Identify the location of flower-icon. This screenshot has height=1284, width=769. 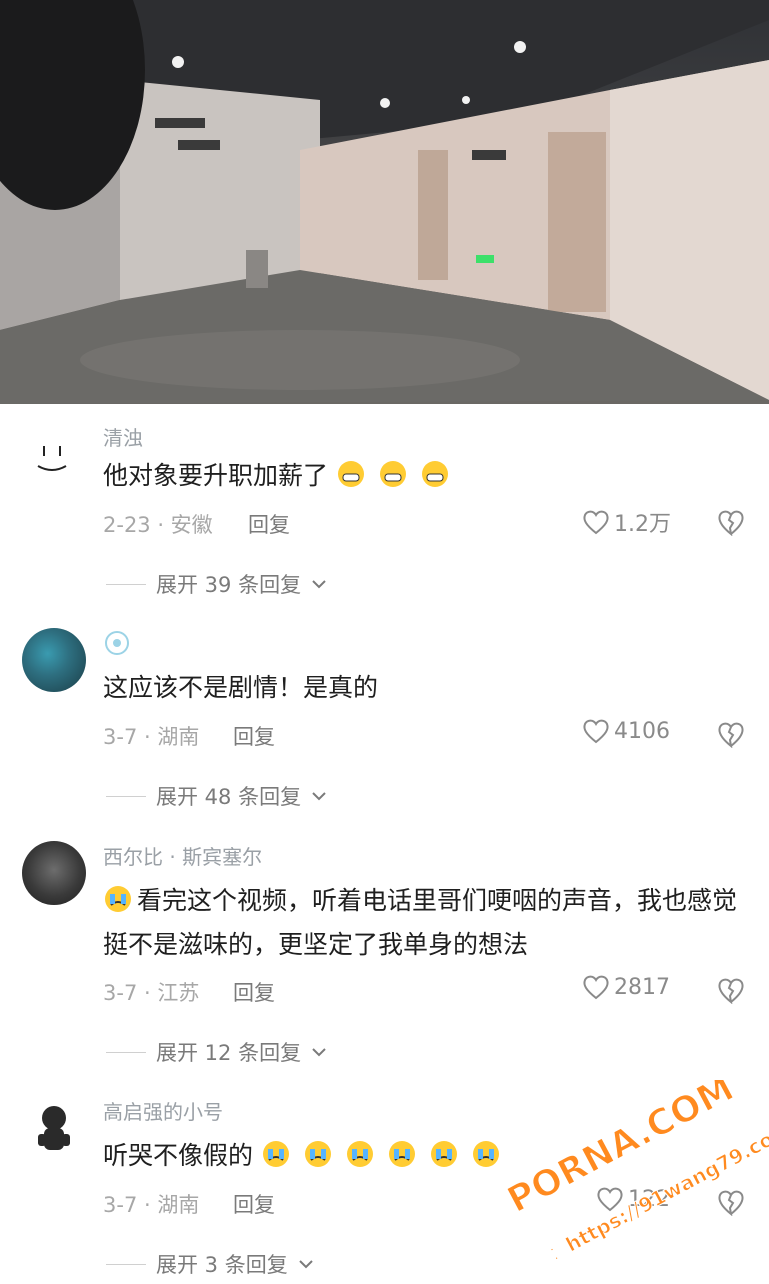
(117, 645).